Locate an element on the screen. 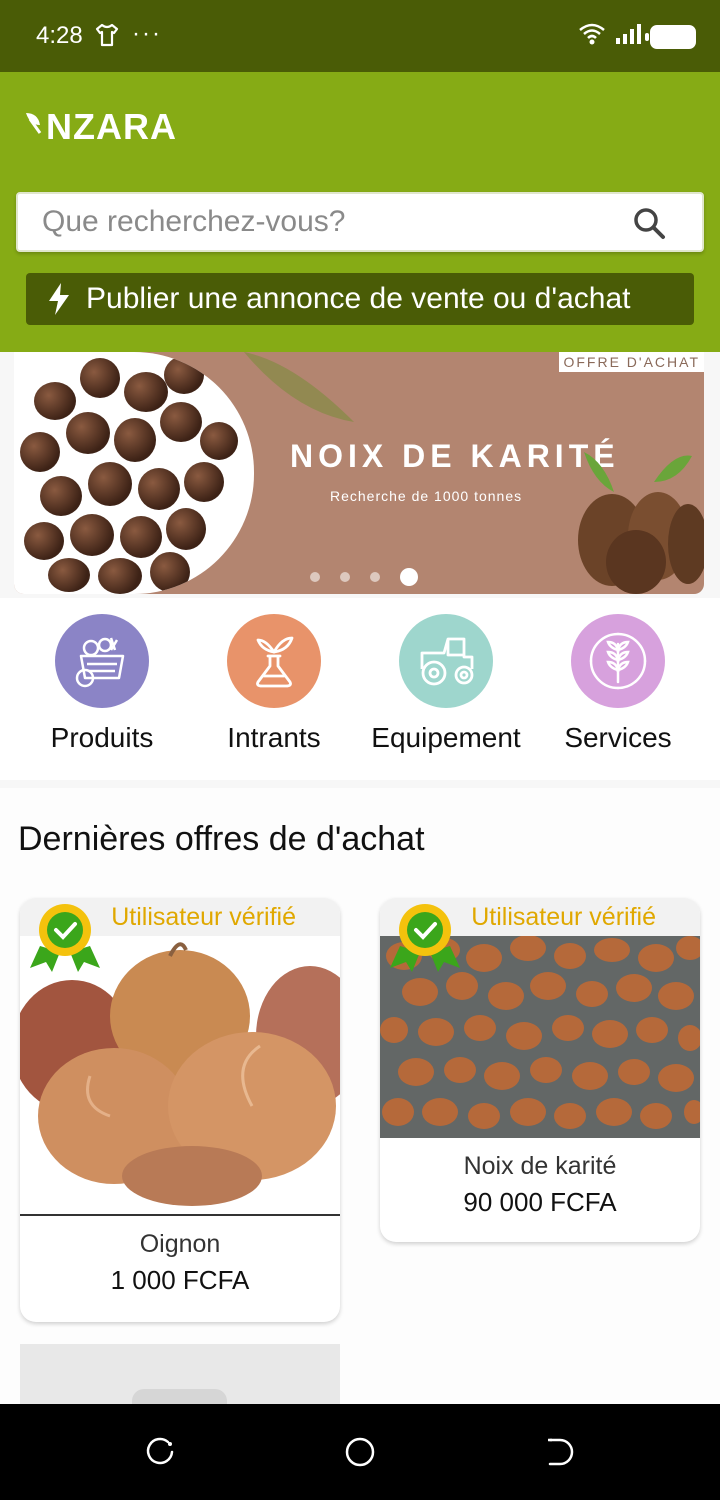 This screenshot has height=1500, width=720. shea-nuts-image is located at coordinates (134, 473).